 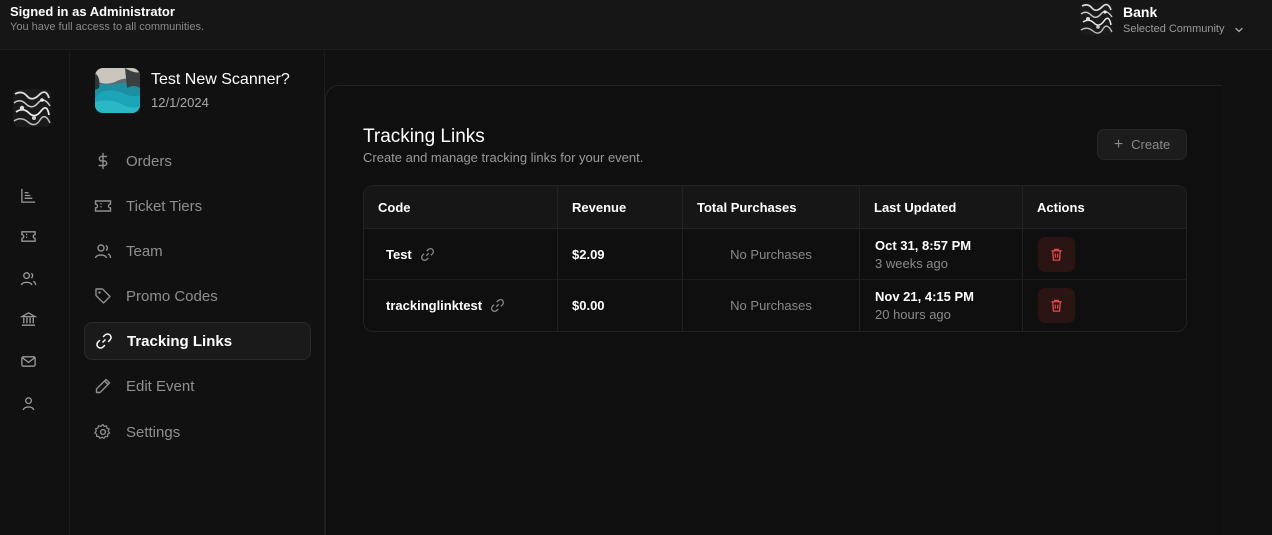 I want to click on create-button-label: Create, so click(x=1151, y=144).